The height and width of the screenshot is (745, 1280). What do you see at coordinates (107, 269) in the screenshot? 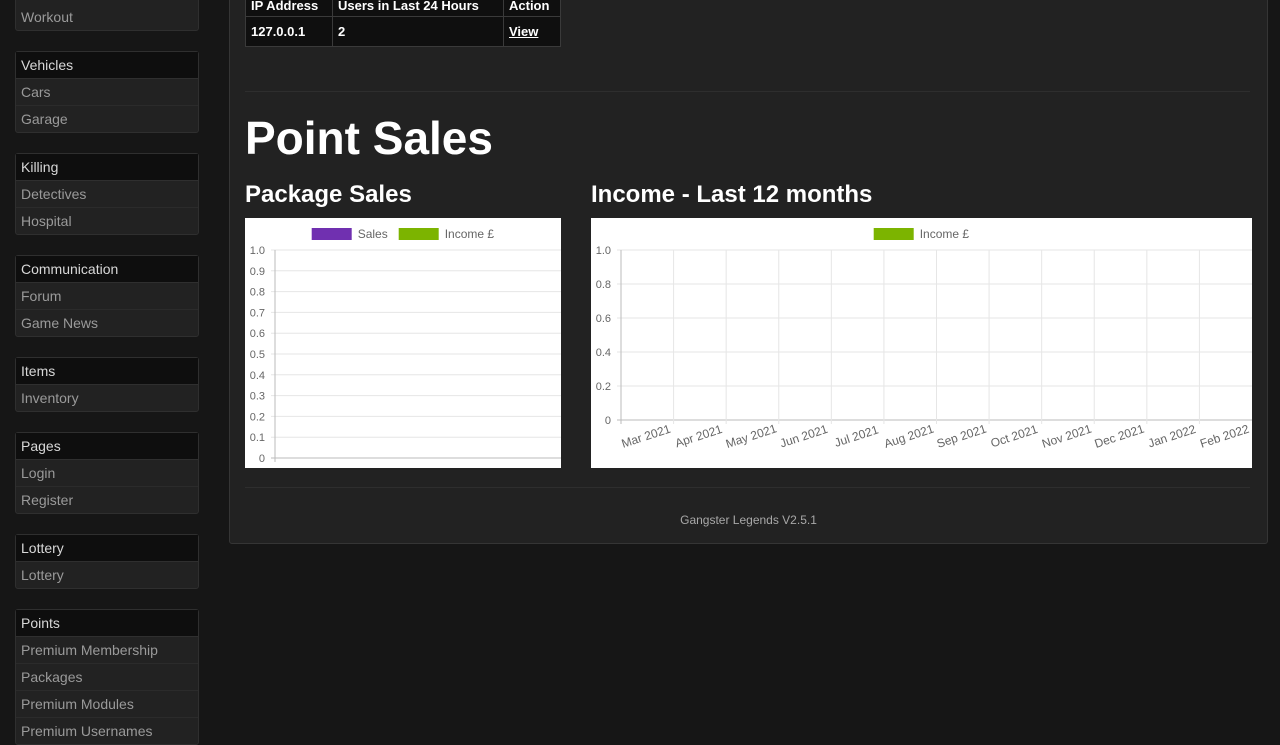
I see `sidebar-group-head-communication: Communication` at bounding box center [107, 269].